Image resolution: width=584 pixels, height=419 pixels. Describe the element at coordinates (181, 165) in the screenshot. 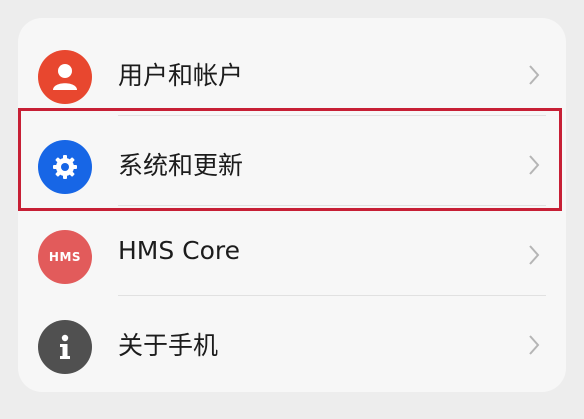

I see `settings-item-label: 系统和更新` at that location.